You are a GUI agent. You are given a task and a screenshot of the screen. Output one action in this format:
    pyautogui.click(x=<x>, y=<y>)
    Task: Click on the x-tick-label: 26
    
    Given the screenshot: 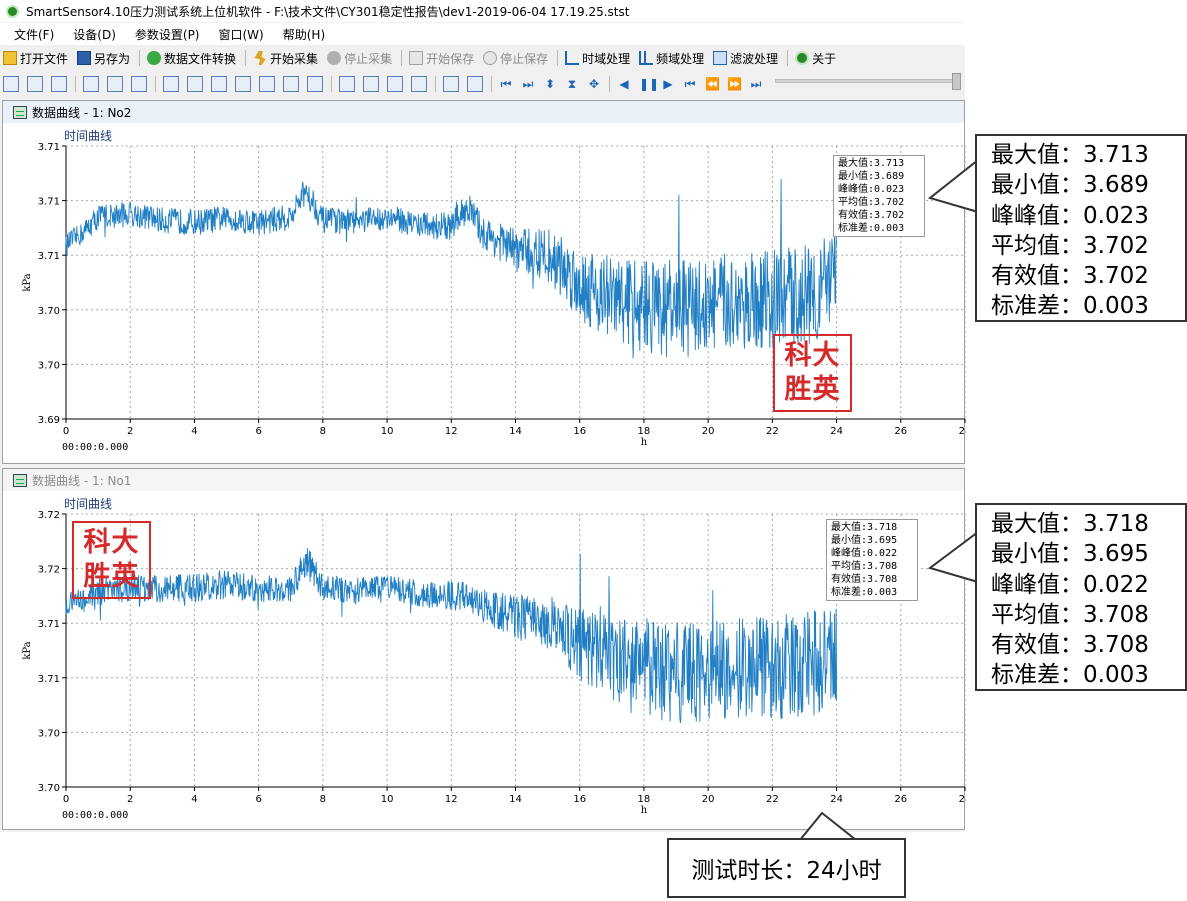 What is the action you would take?
    pyautogui.click(x=900, y=799)
    